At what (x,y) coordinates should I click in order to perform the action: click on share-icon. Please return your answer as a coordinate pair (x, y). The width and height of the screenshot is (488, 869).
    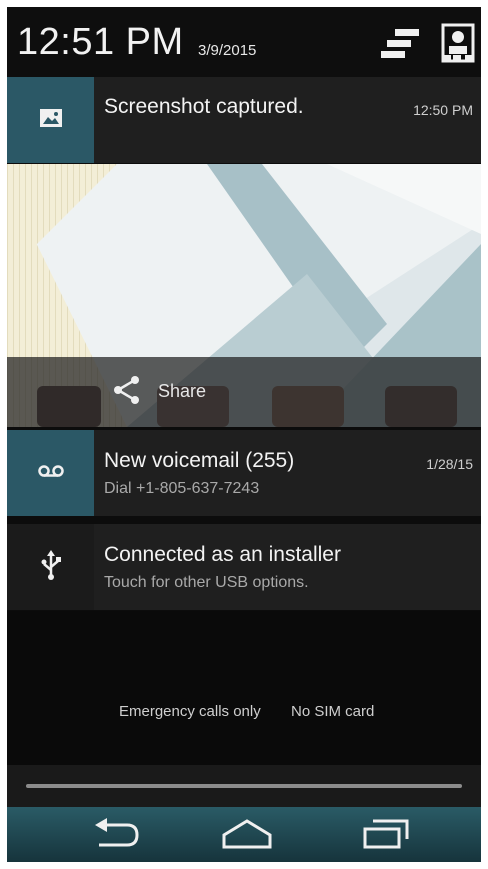
    Looking at the image, I should click on (127, 392).